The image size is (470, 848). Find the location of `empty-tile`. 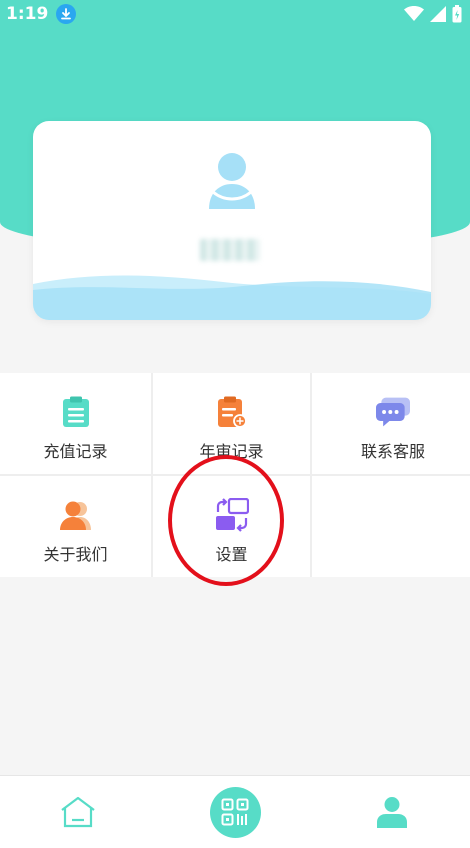

empty-tile is located at coordinates (391, 526).